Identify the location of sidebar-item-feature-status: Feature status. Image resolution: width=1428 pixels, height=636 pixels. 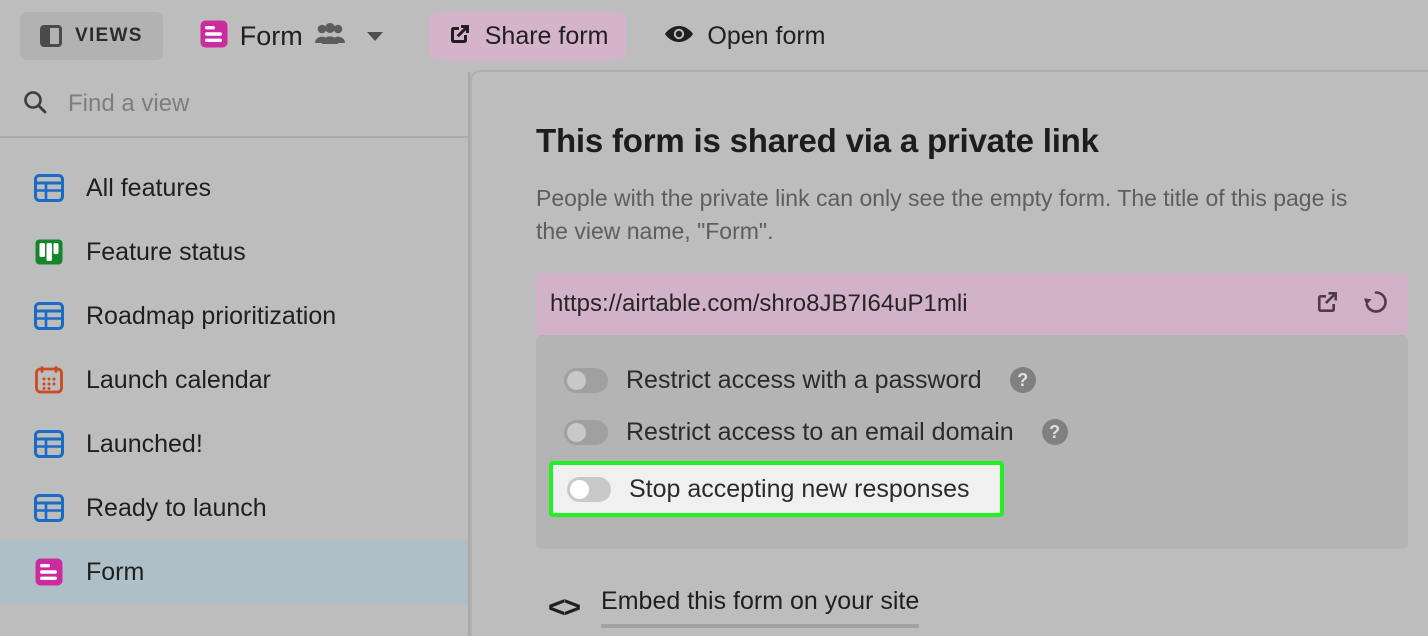
(234, 252).